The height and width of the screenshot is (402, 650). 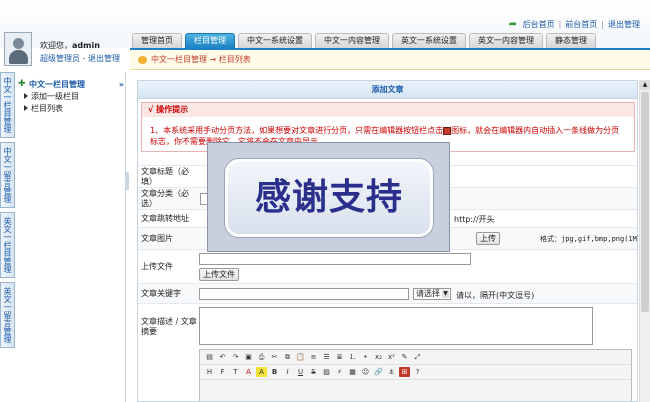 What do you see at coordinates (326, 357) in the screenshot?
I see `align-center-icon: ☰` at bounding box center [326, 357].